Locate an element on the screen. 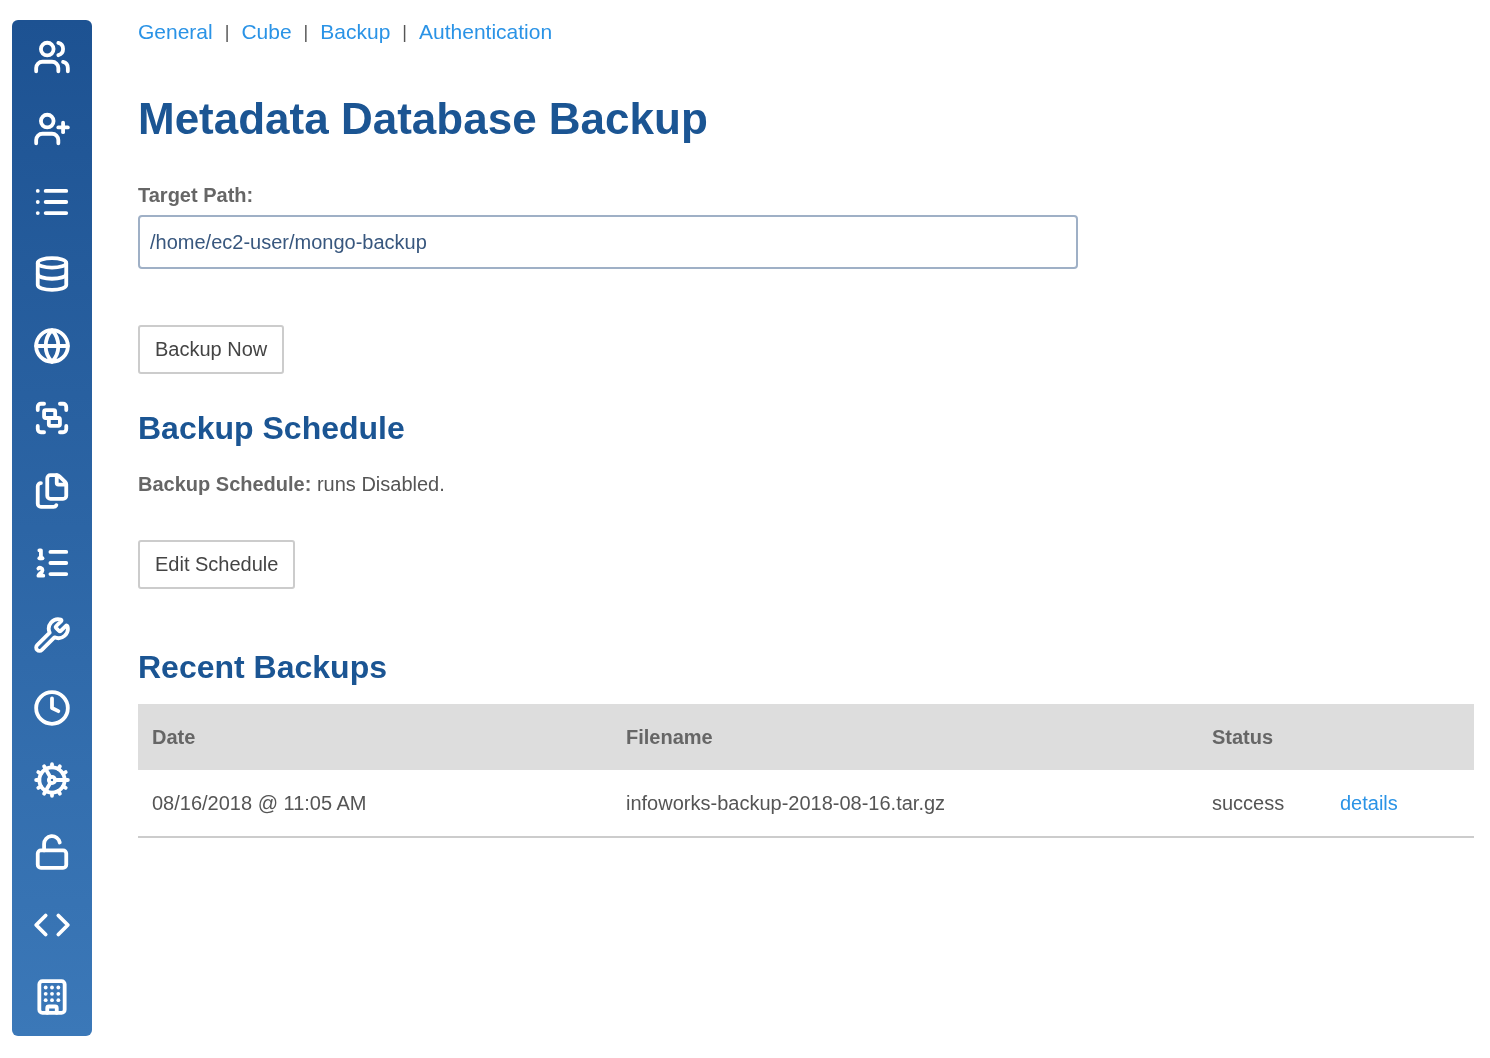  wrench-icon is located at coordinates (52, 635).